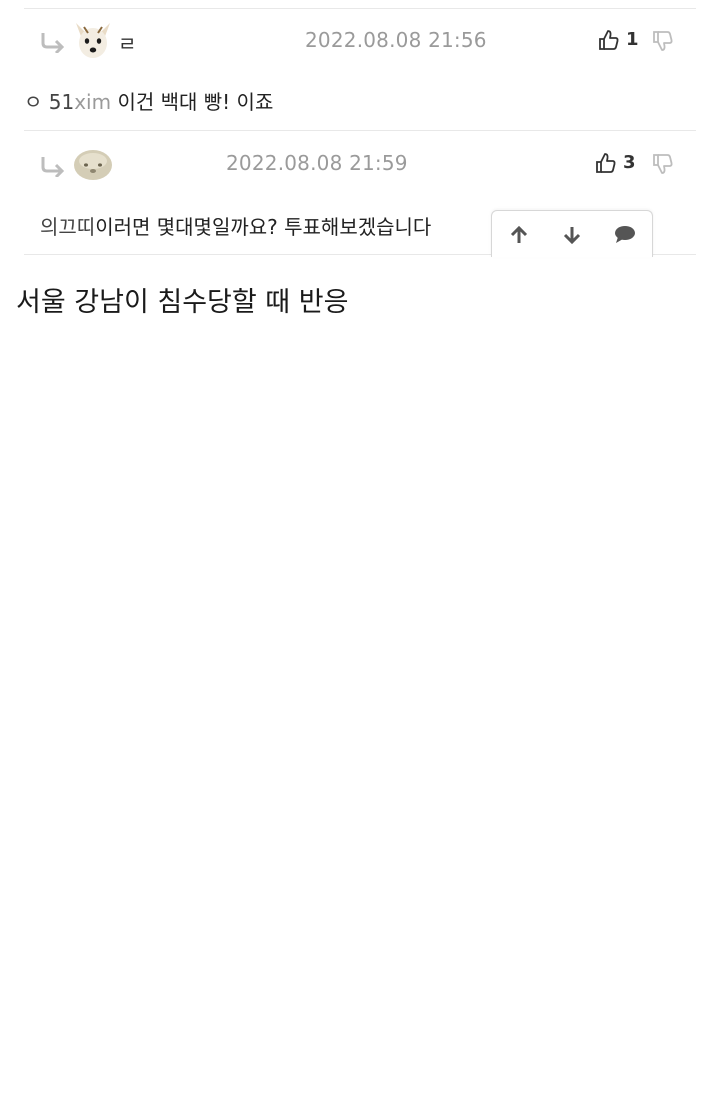 The image size is (714, 1108). What do you see at coordinates (93, 40) in the screenshot?
I see `avatar-dog-icon` at bounding box center [93, 40].